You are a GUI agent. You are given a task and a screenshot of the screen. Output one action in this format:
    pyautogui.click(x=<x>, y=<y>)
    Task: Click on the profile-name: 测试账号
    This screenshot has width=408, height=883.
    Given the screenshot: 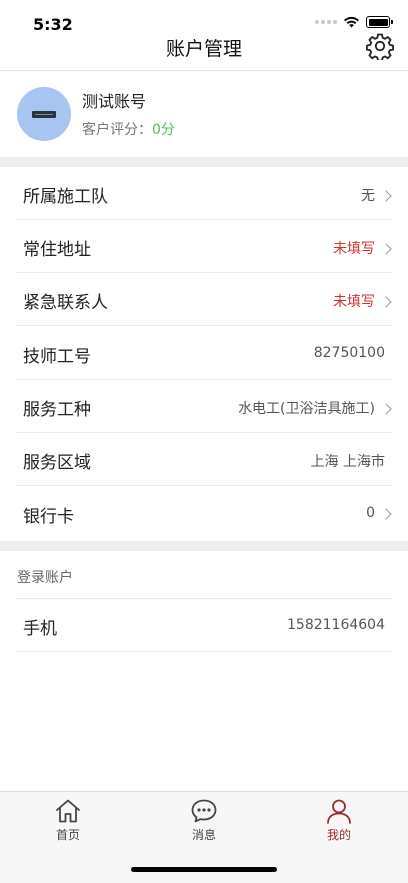 What is the action you would take?
    pyautogui.click(x=114, y=101)
    